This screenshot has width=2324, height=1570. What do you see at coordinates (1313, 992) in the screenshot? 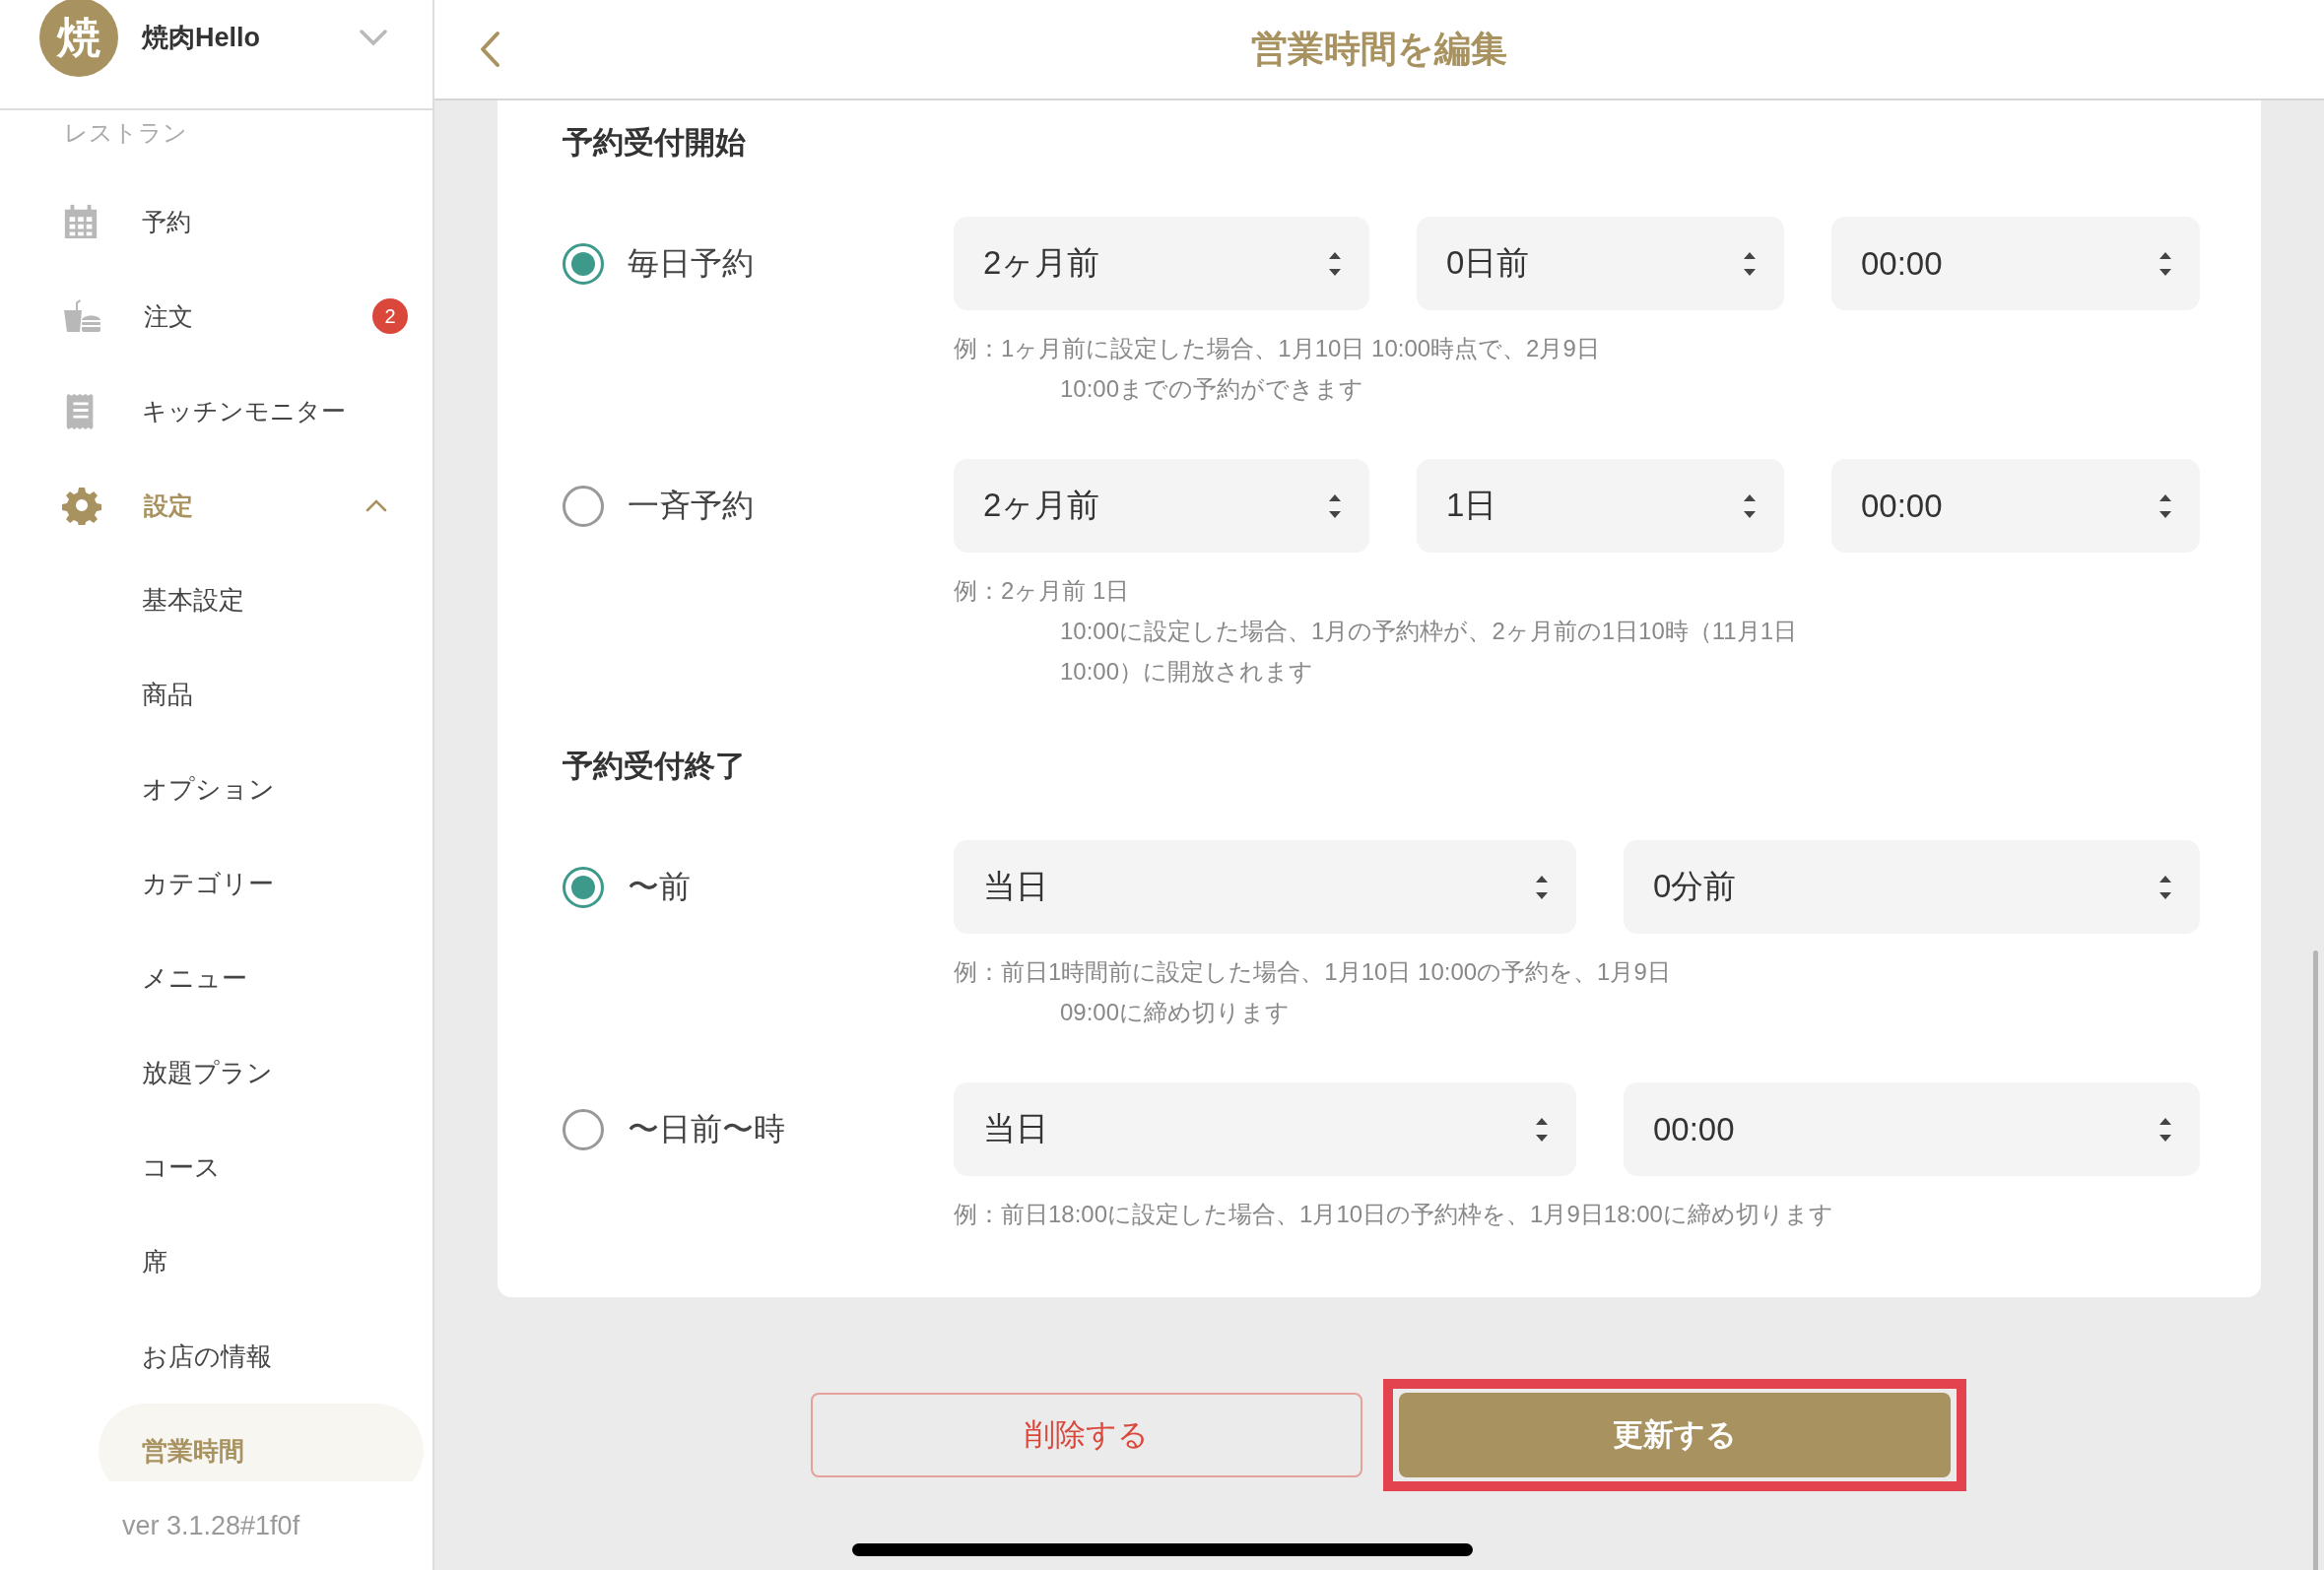
I see `hint-text: 例：前日1時間前に設定した場合、1月10日 10:00の予約を、1月9日 09:00に締め切ります` at bounding box center [1313, 992].